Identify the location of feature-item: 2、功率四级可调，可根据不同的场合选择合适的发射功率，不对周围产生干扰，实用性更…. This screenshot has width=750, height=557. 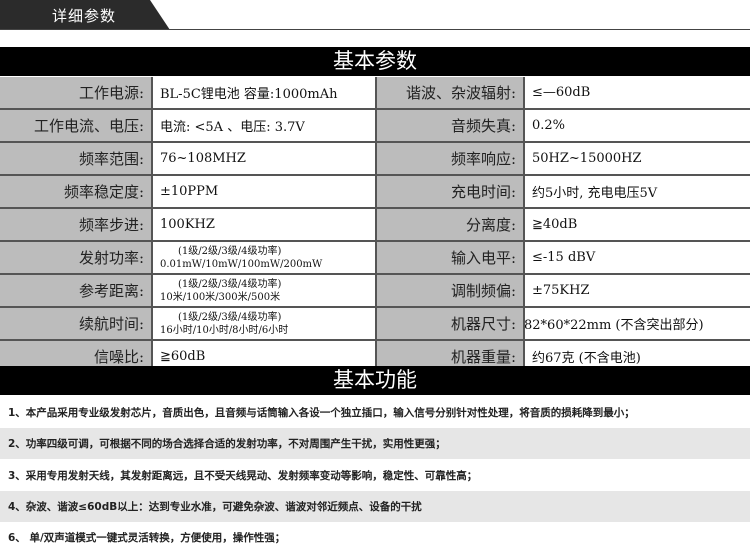
(375, 443).